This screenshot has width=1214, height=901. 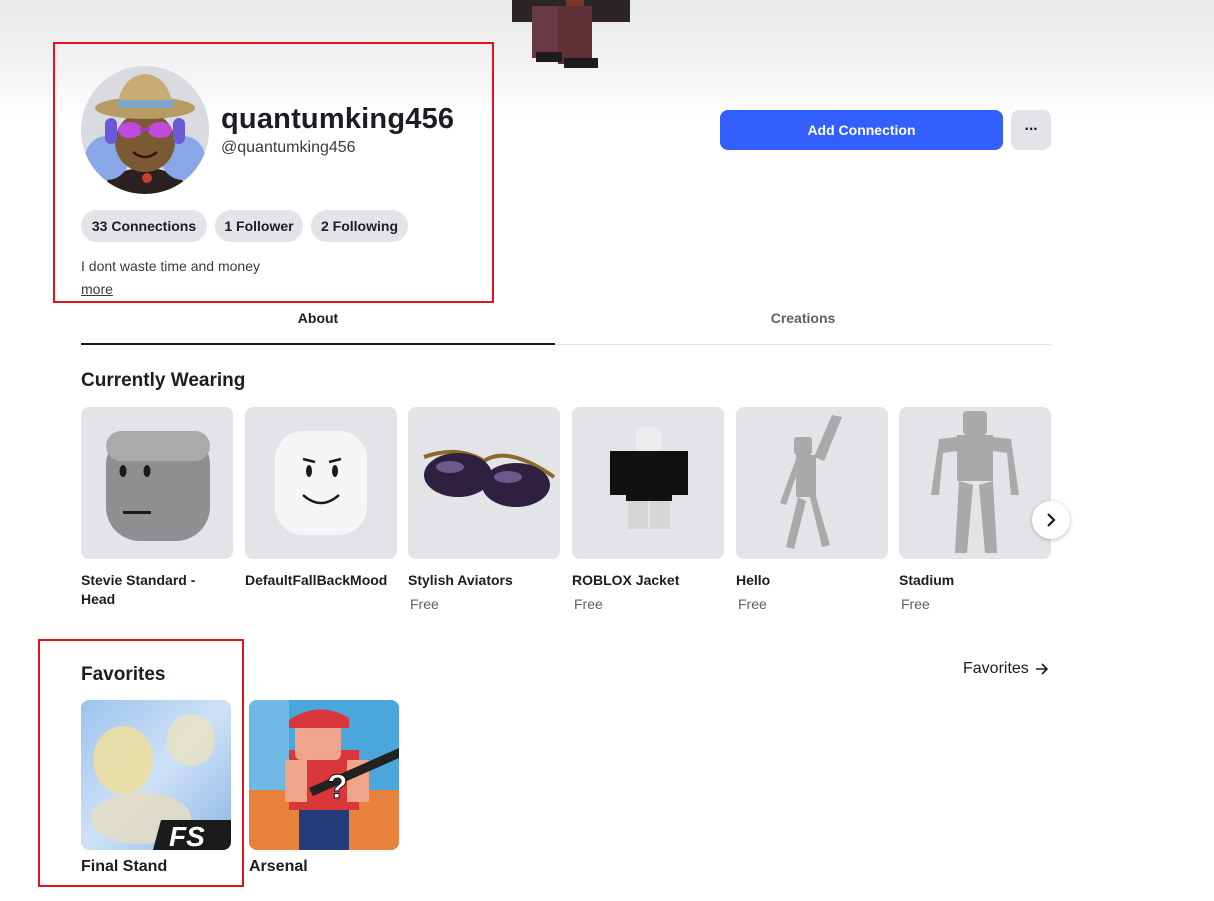 I want to click on tab-about: About, so click(x=318, y=318).